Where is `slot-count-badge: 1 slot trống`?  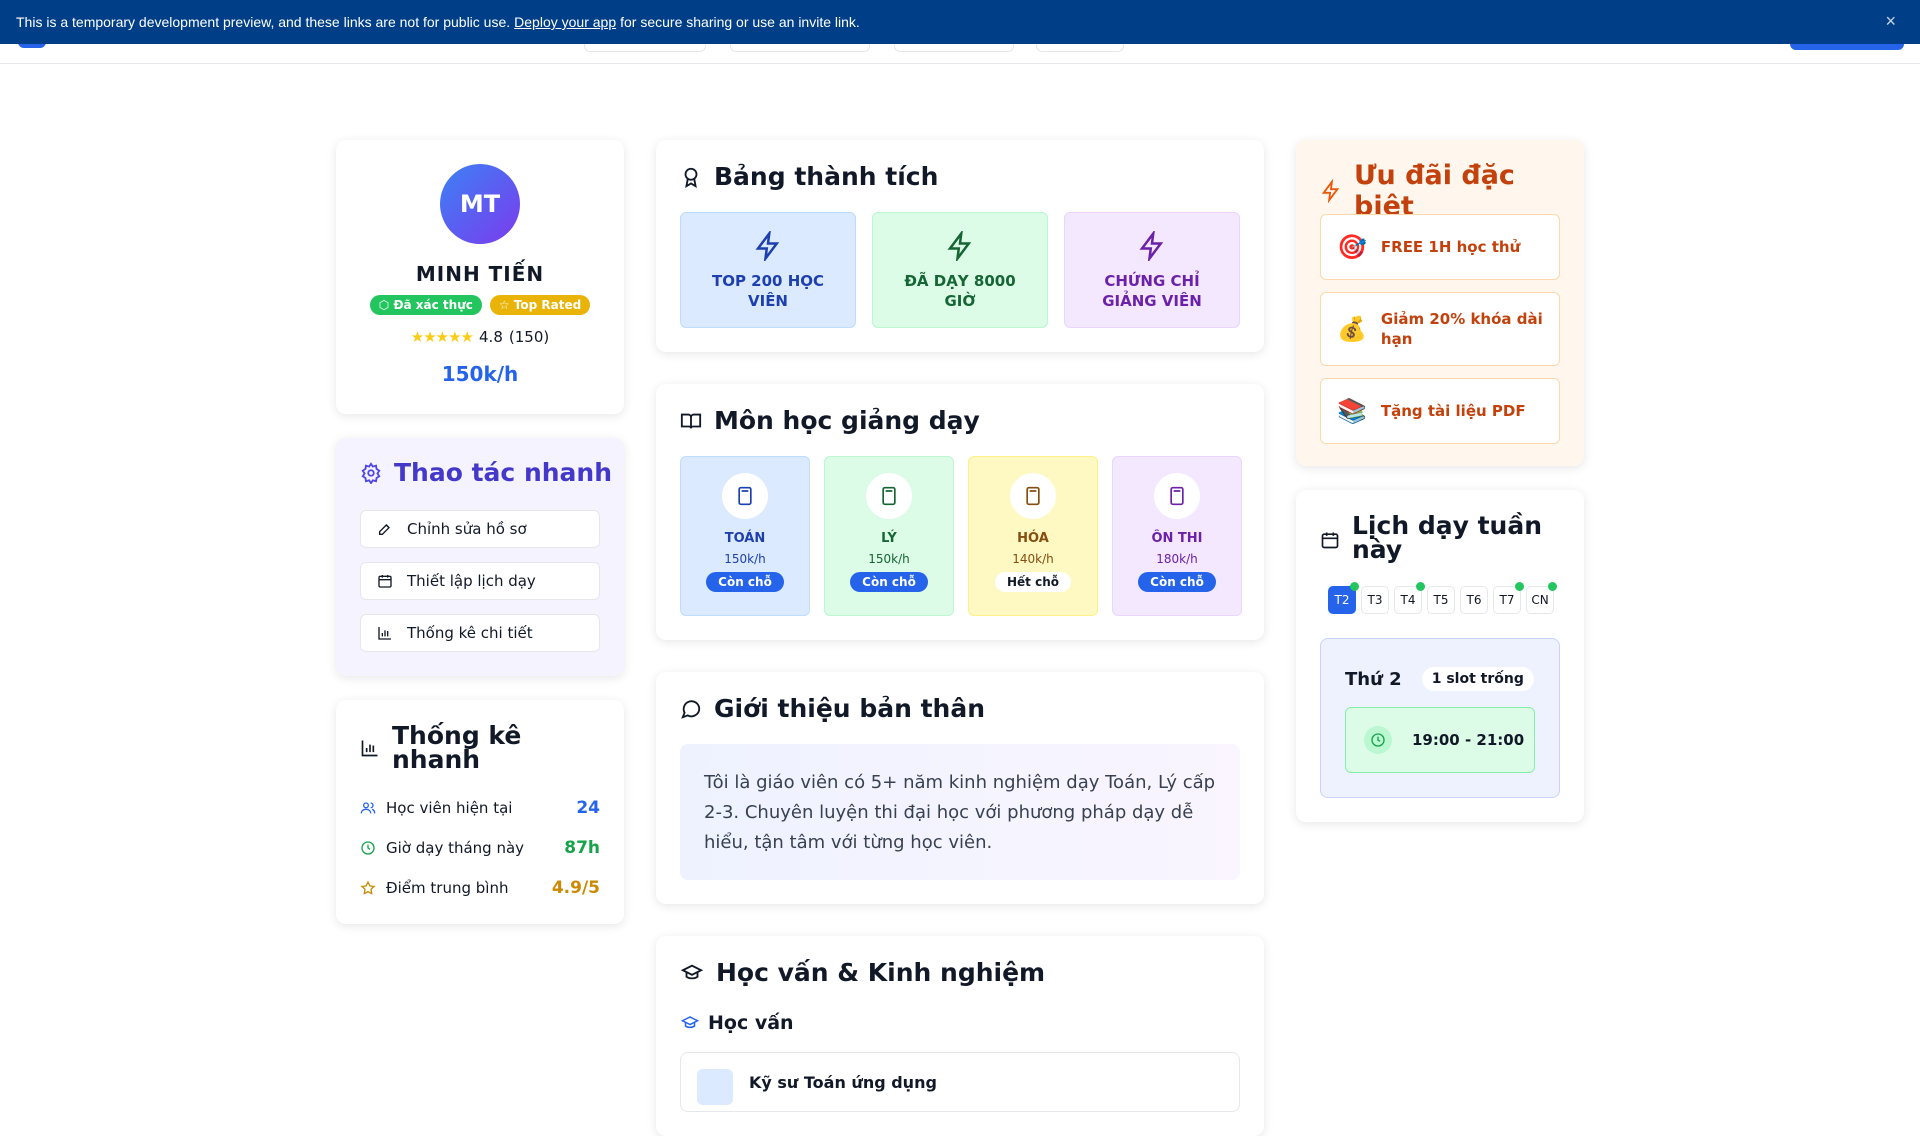 slot-count-badge: 1 slot trống is located at coordinates (1477, 679).